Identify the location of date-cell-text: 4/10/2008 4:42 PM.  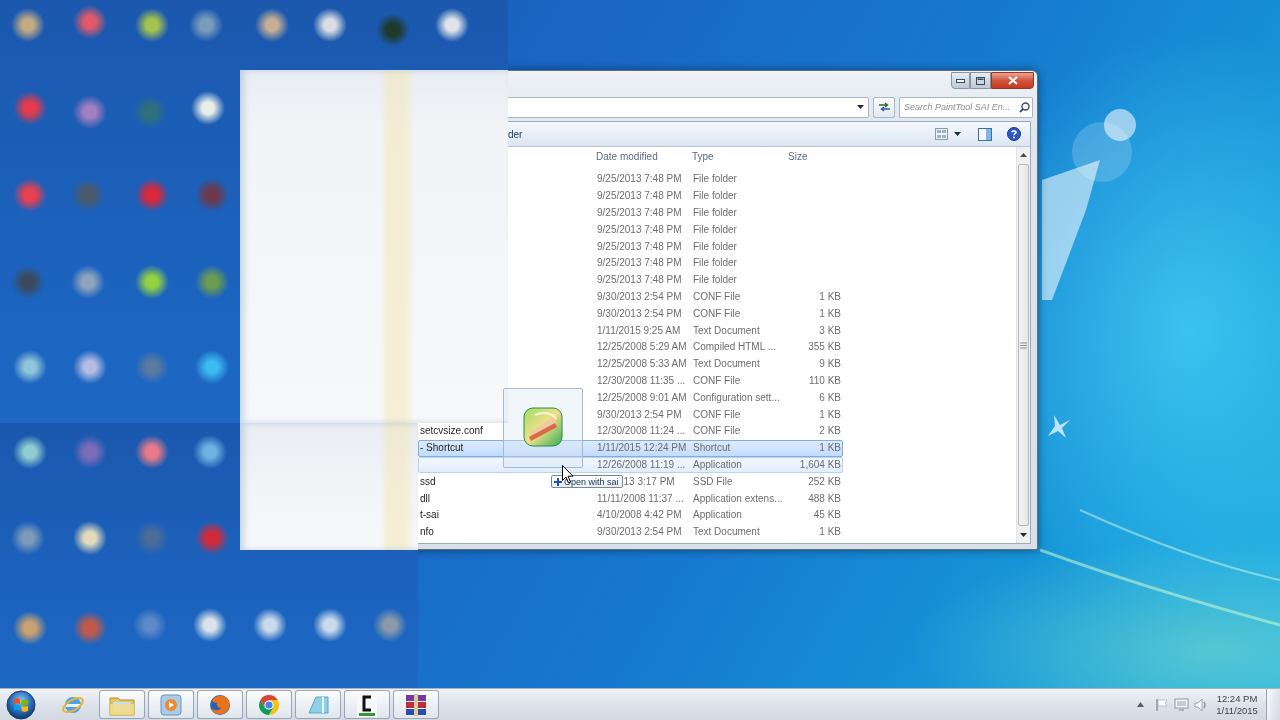
(639, 515).